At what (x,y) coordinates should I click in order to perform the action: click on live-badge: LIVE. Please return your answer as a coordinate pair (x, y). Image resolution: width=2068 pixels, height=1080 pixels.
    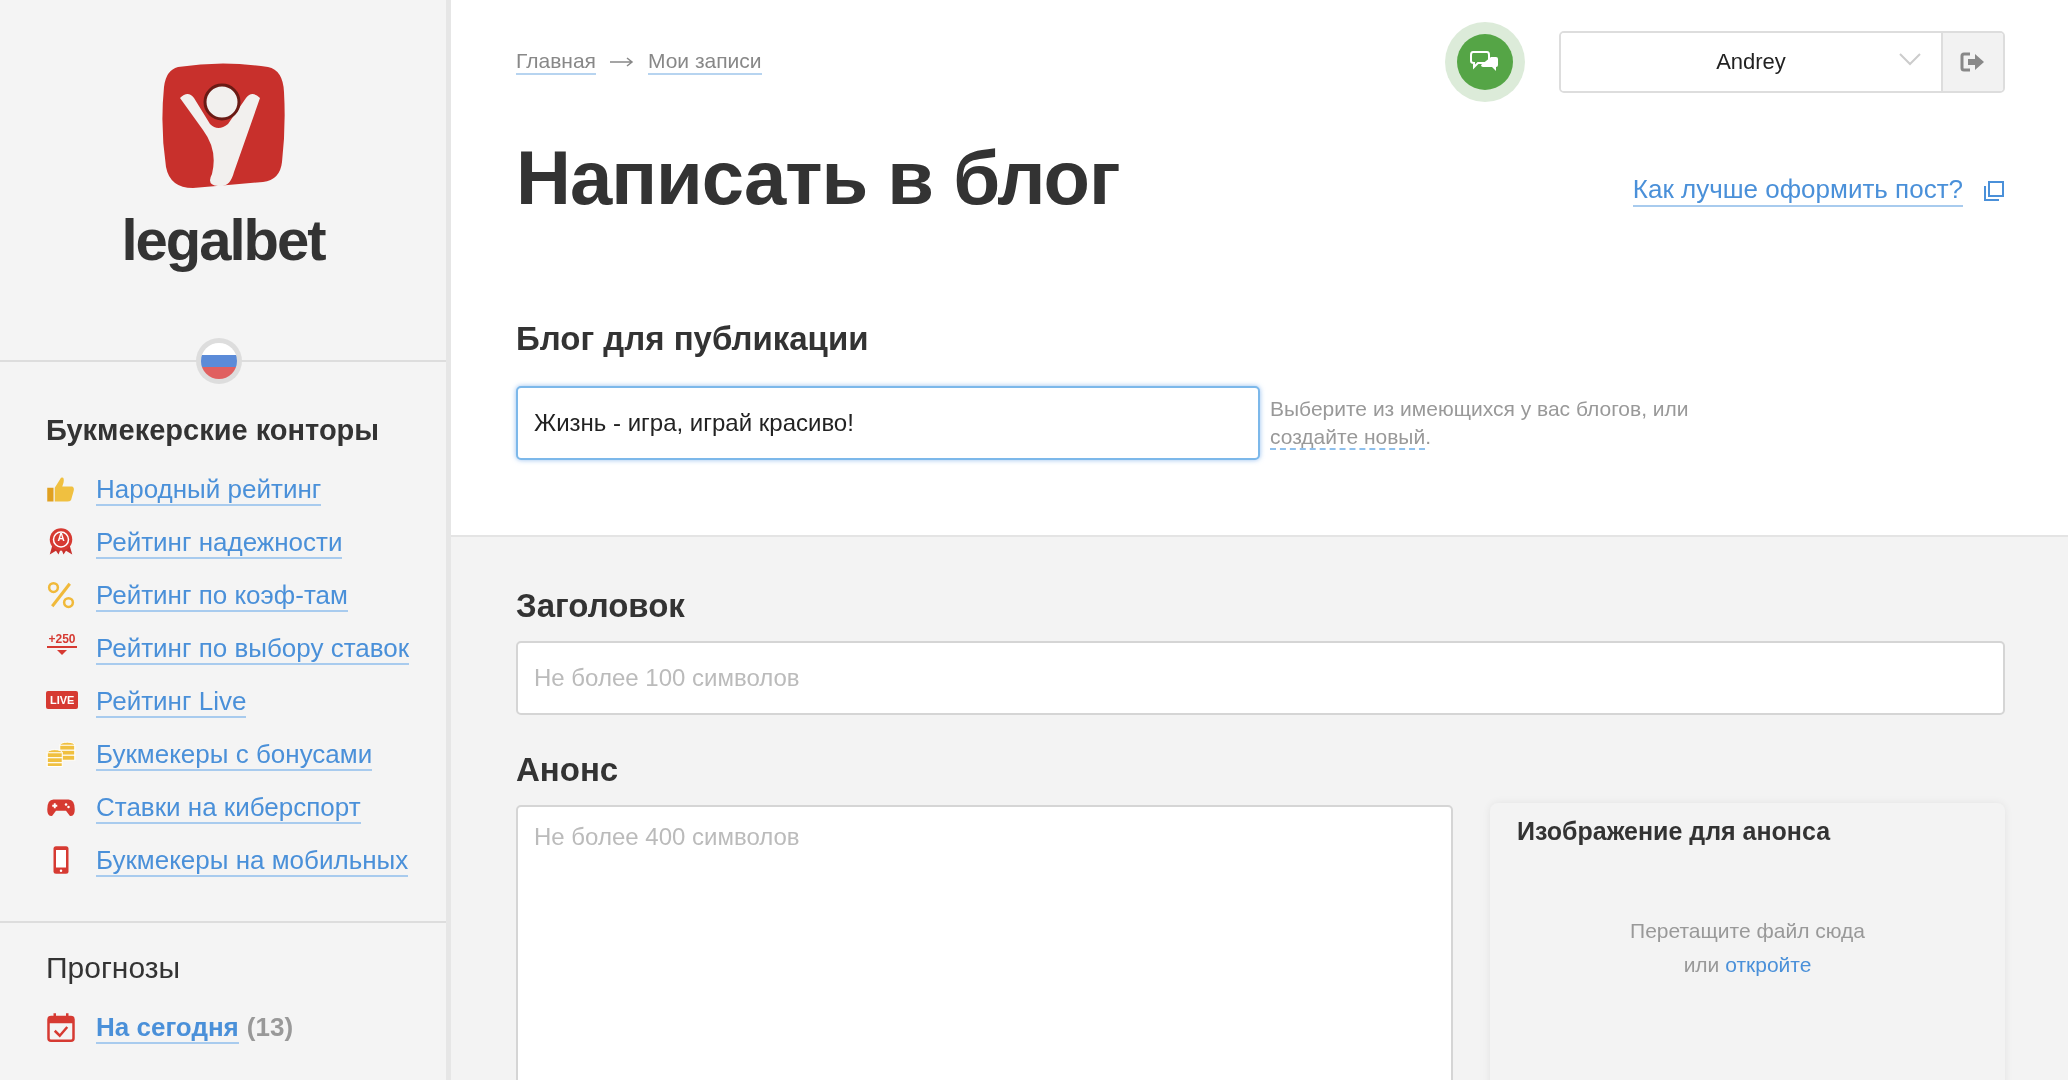
    Looking at the image, I should click on (62, 700).